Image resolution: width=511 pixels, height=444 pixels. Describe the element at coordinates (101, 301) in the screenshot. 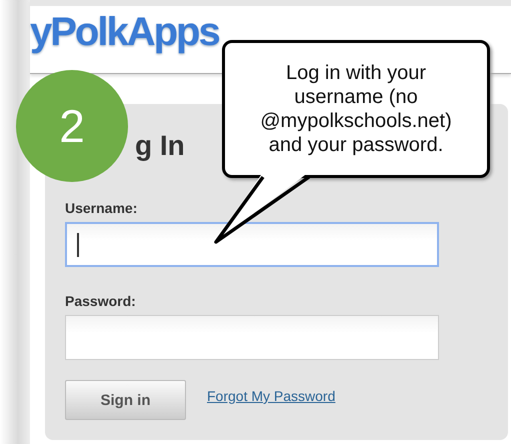

I see `field-label: Password:` at that location.